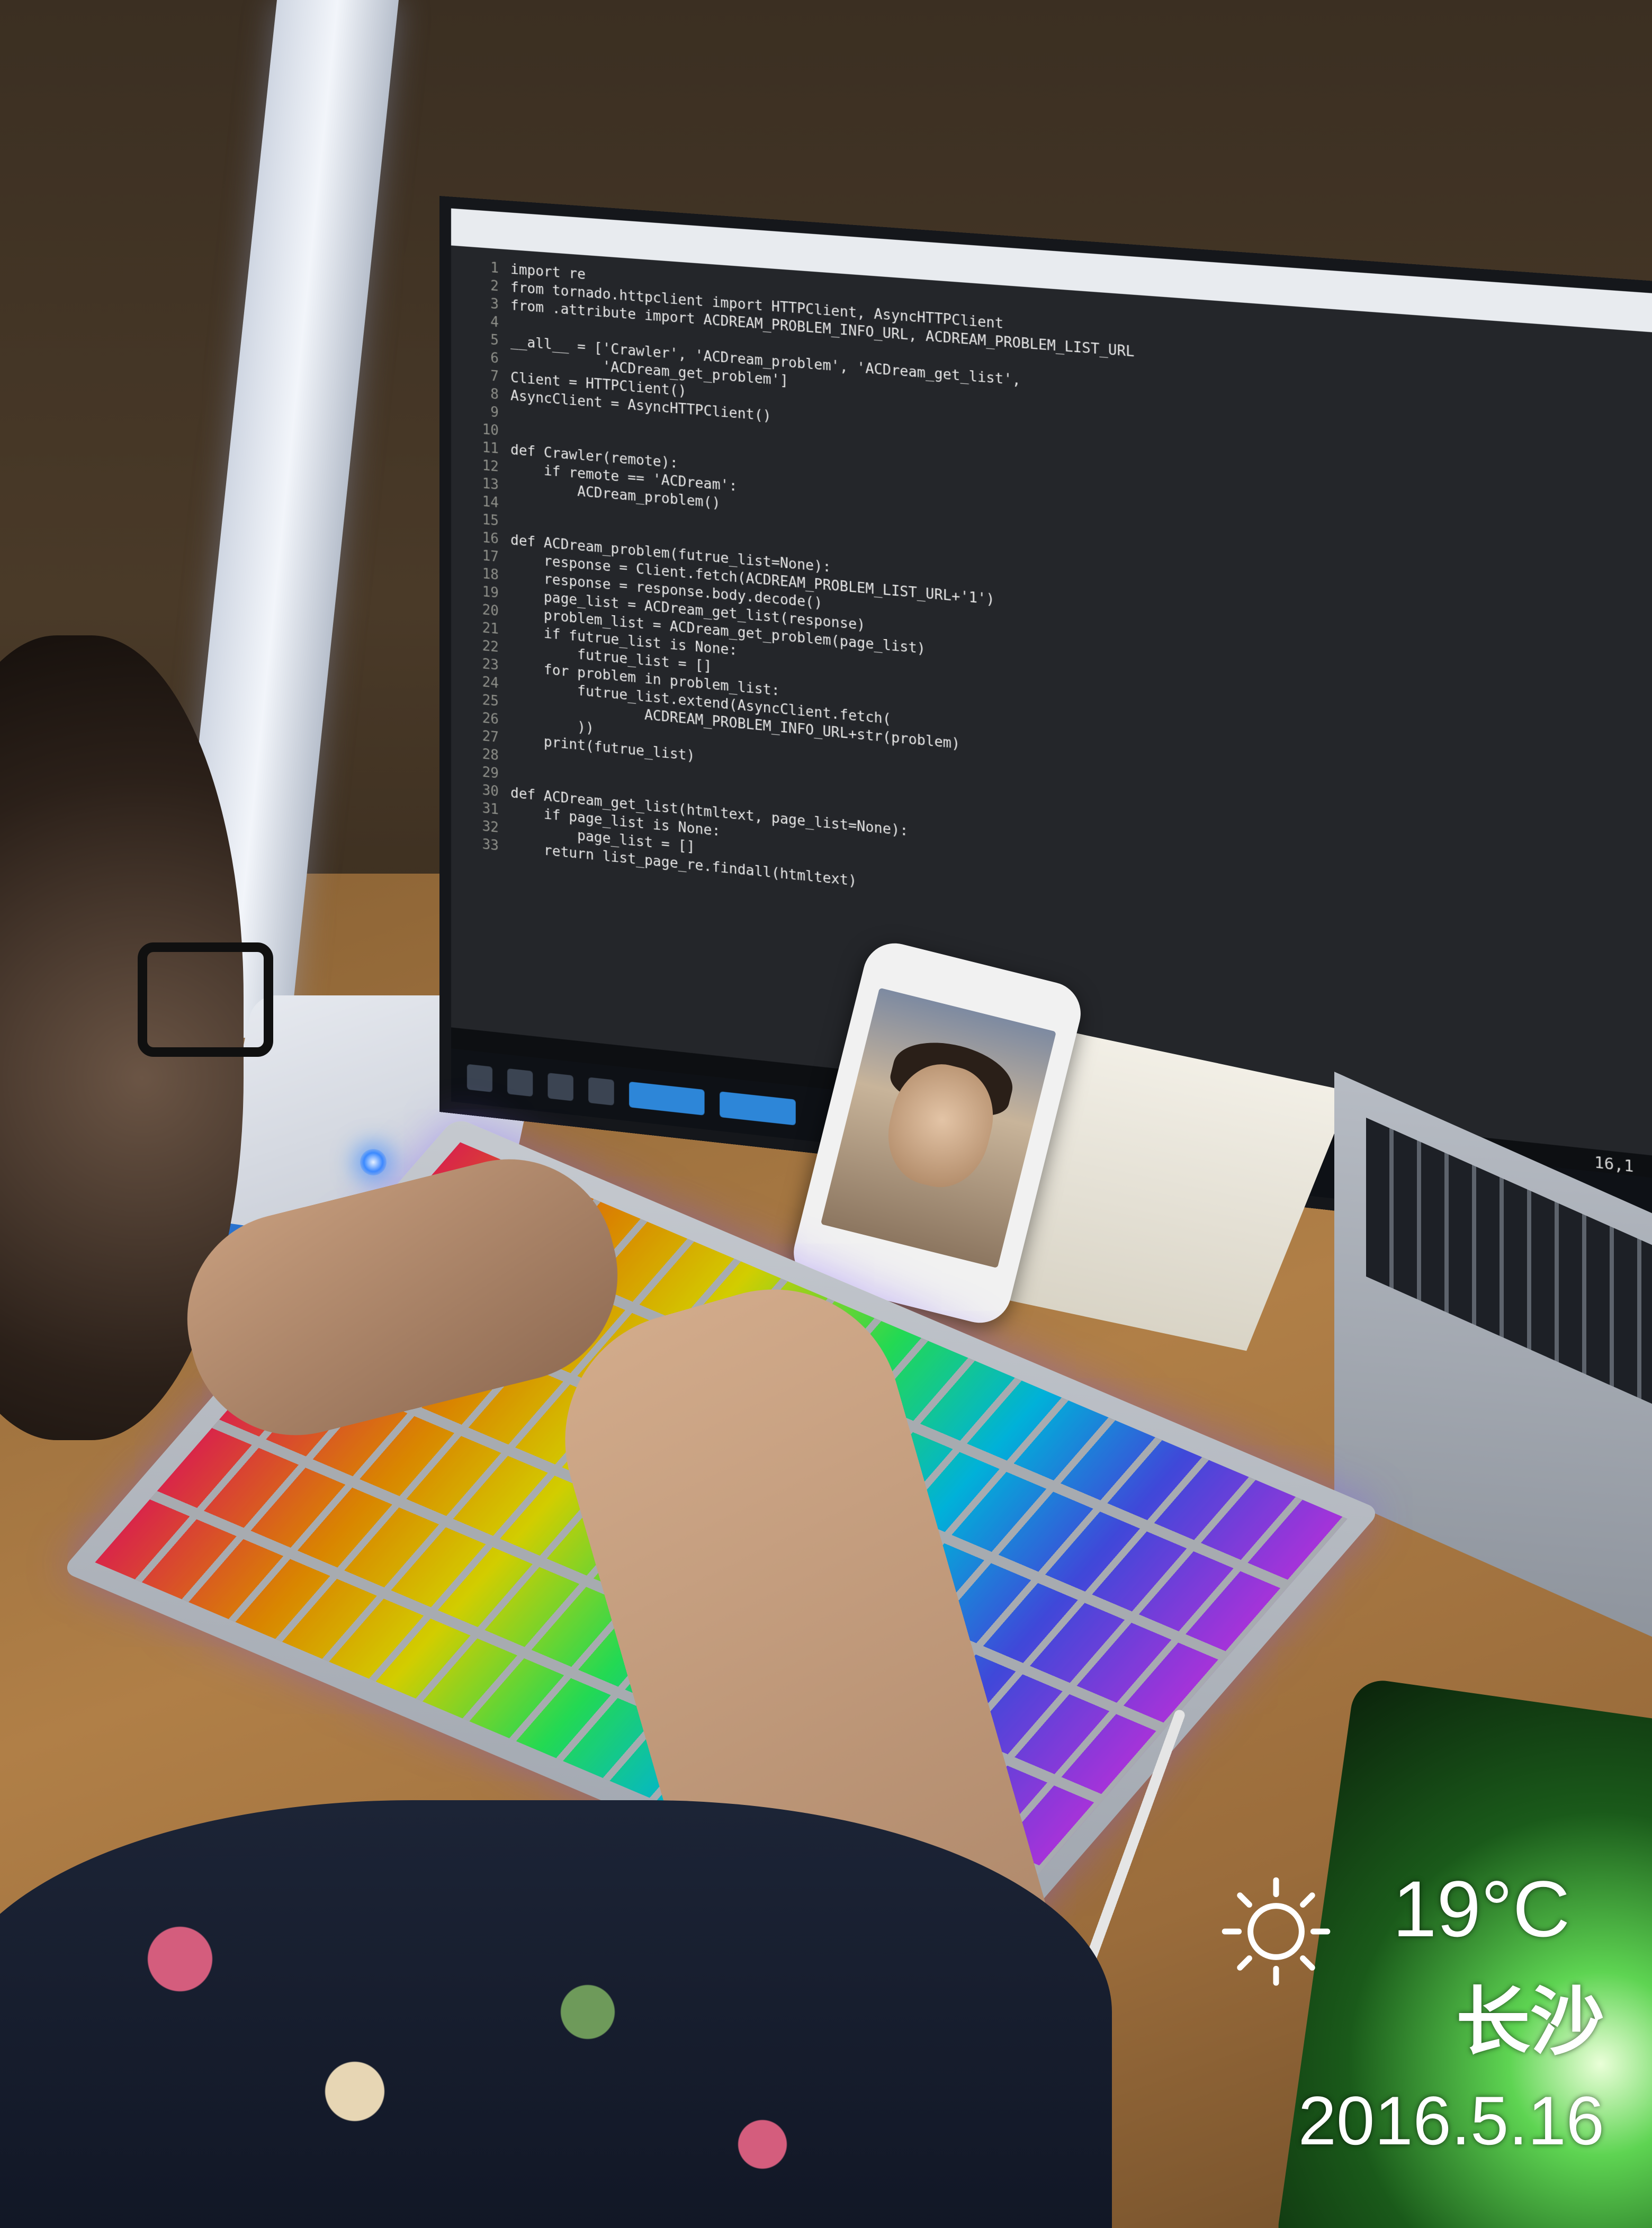  Describe the element at coordinates (938, 1128) in the screenshot. I see `phone-video-call-screen` at that location.